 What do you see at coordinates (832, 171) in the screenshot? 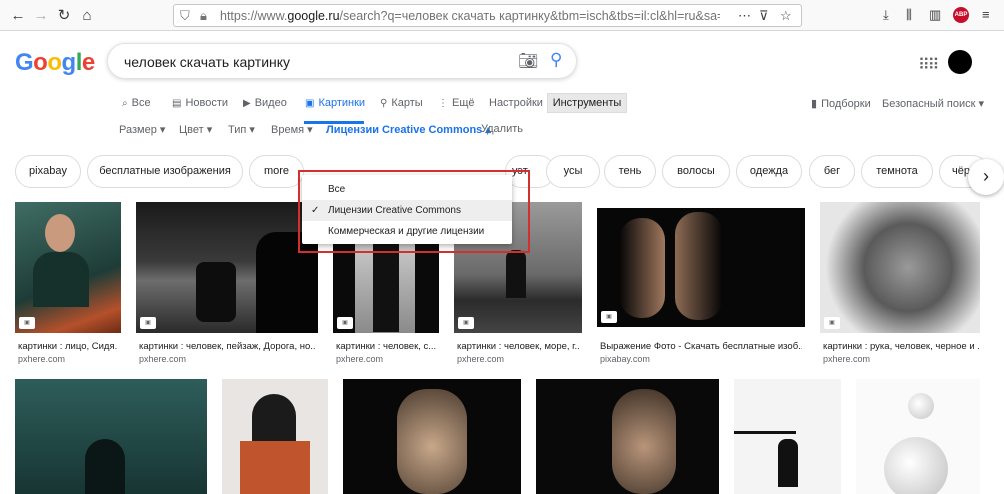
I see `chip: бег` at bounding box center [832, 171].